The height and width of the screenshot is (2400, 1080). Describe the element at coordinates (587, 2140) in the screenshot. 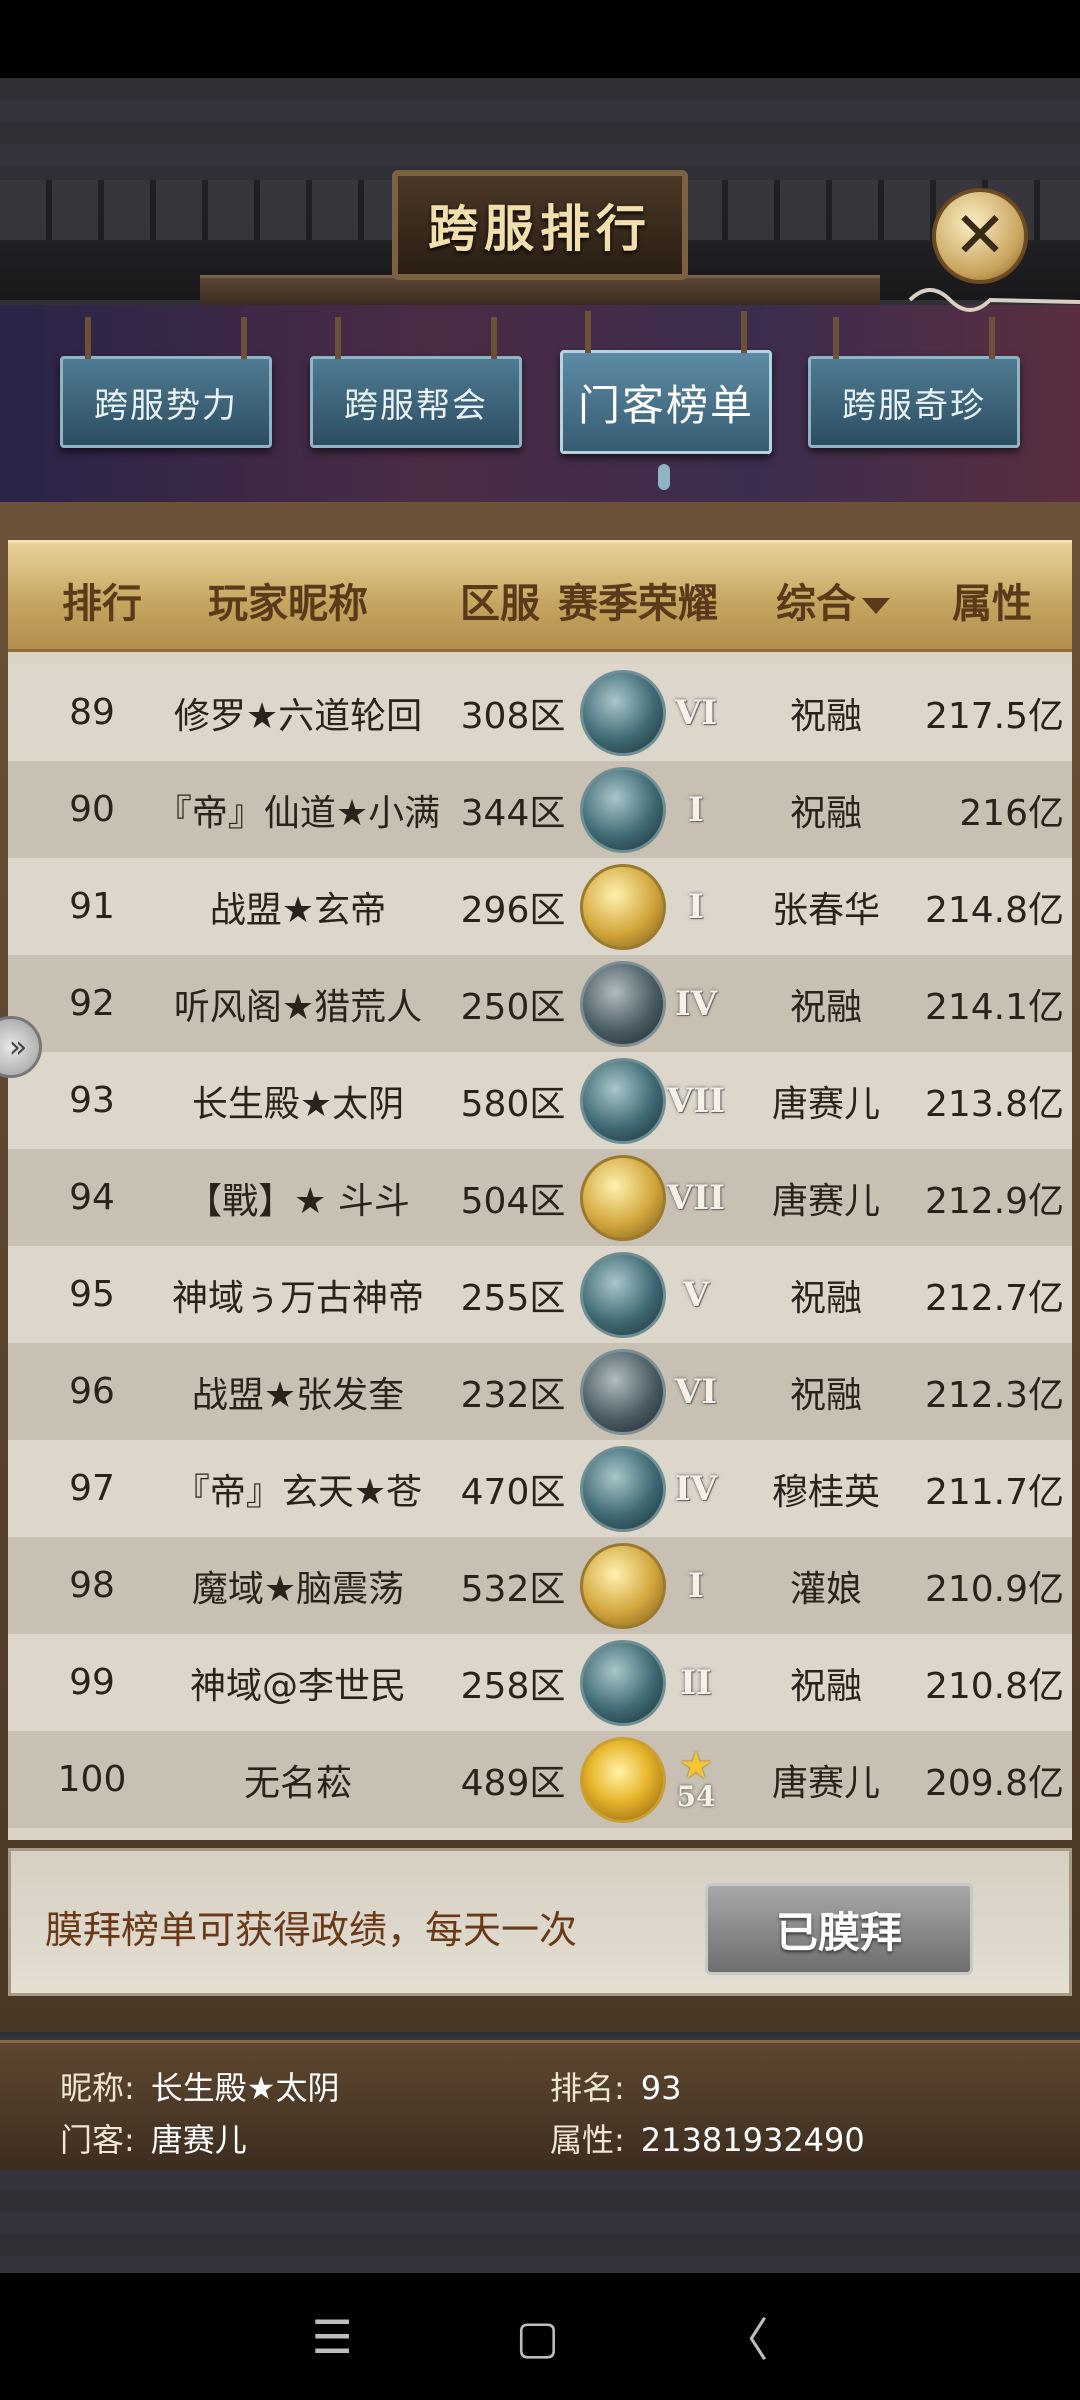

I see `attr-label: 属性:` at that location.